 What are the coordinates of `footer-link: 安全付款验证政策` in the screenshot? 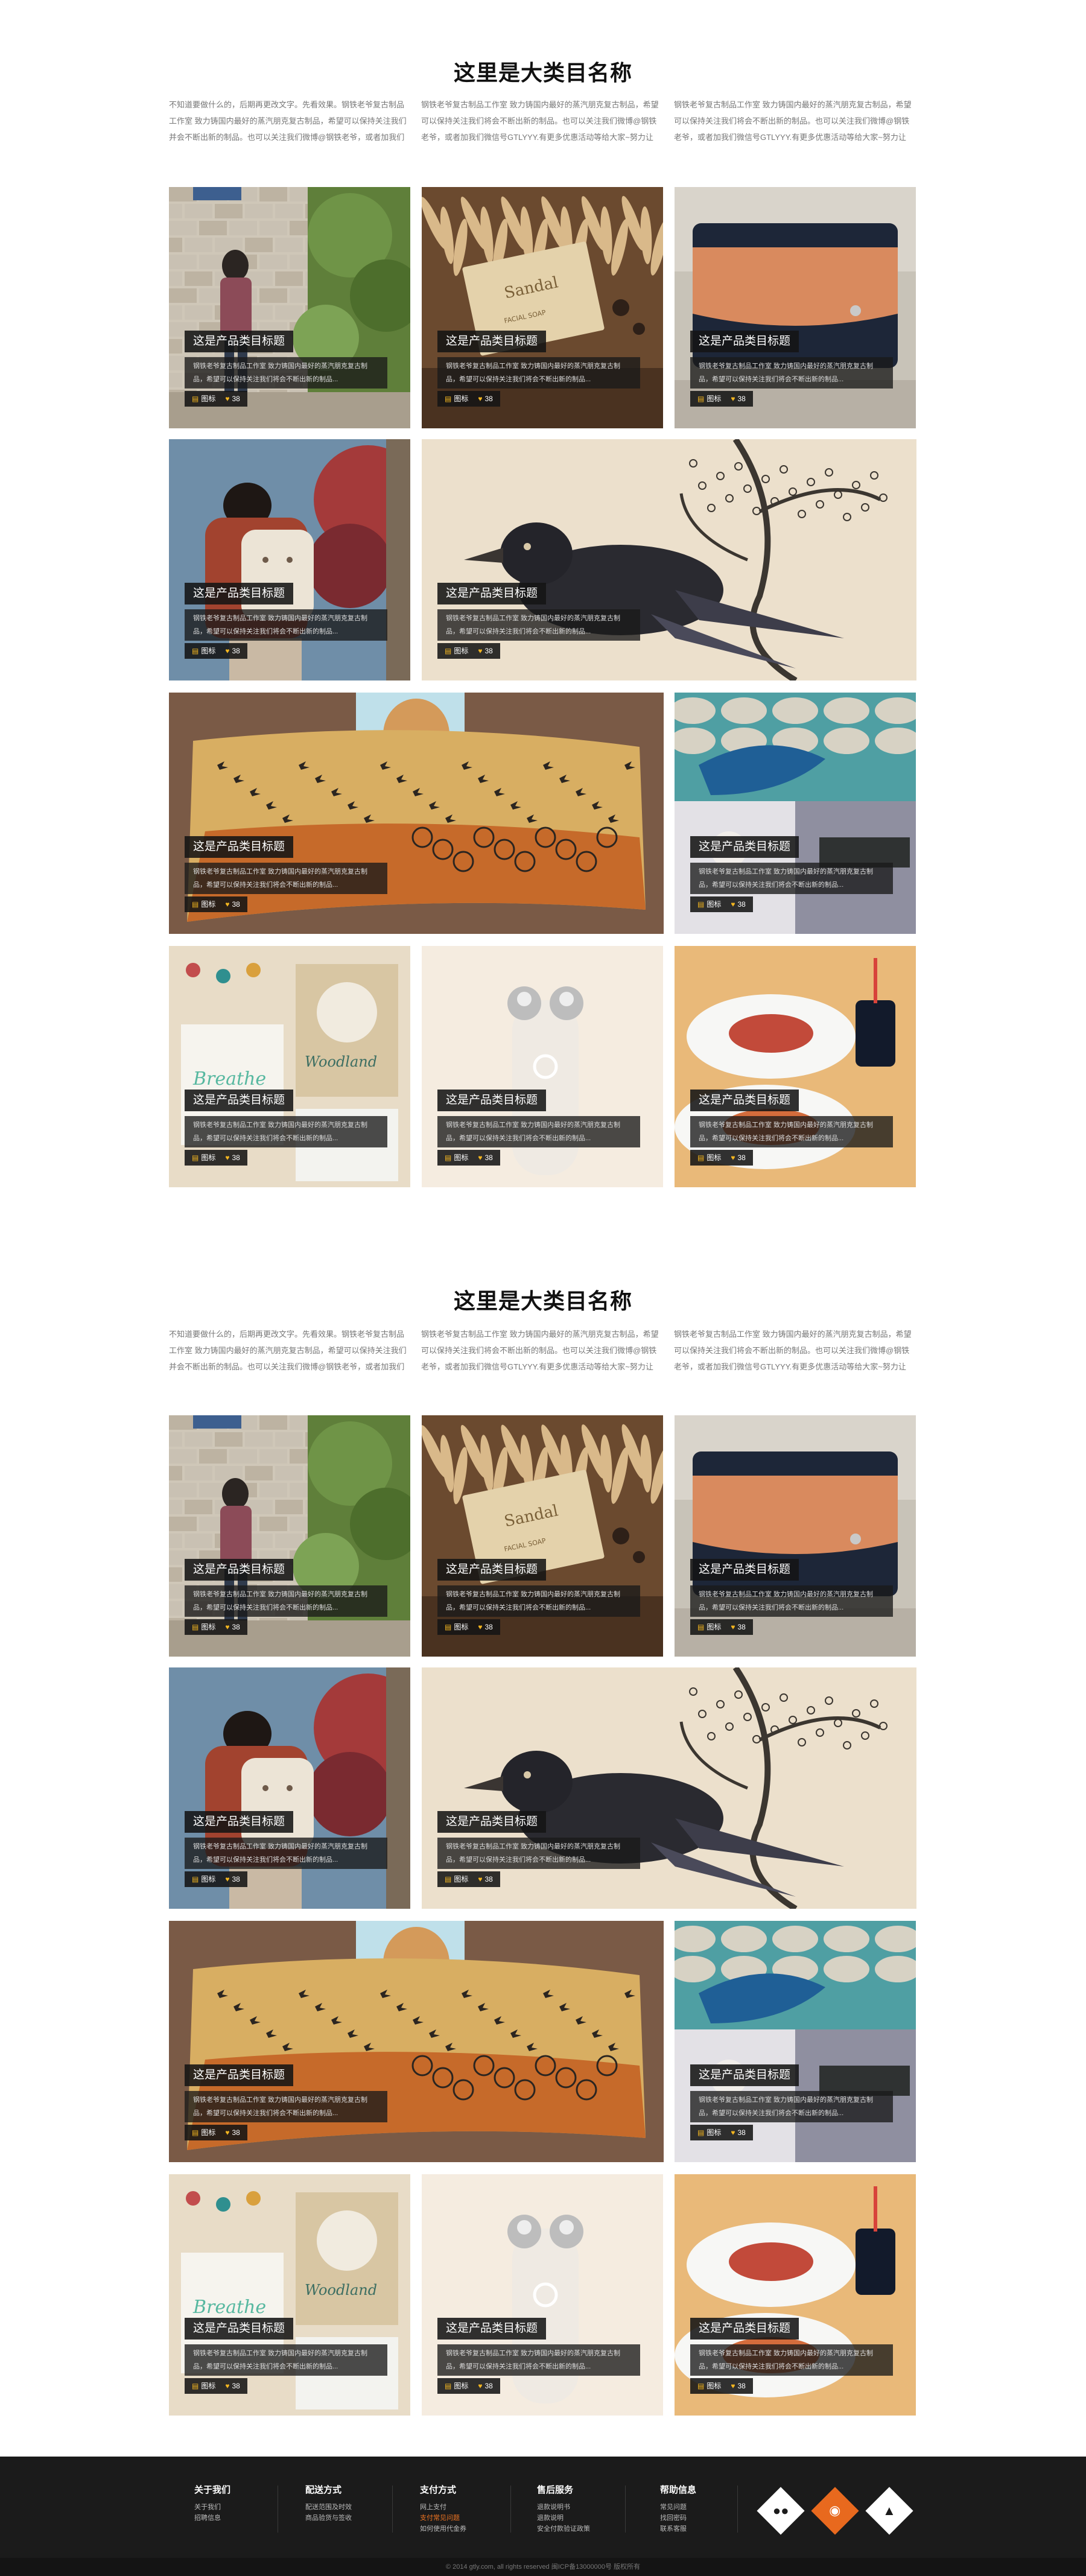 It's located at (563, 2529).